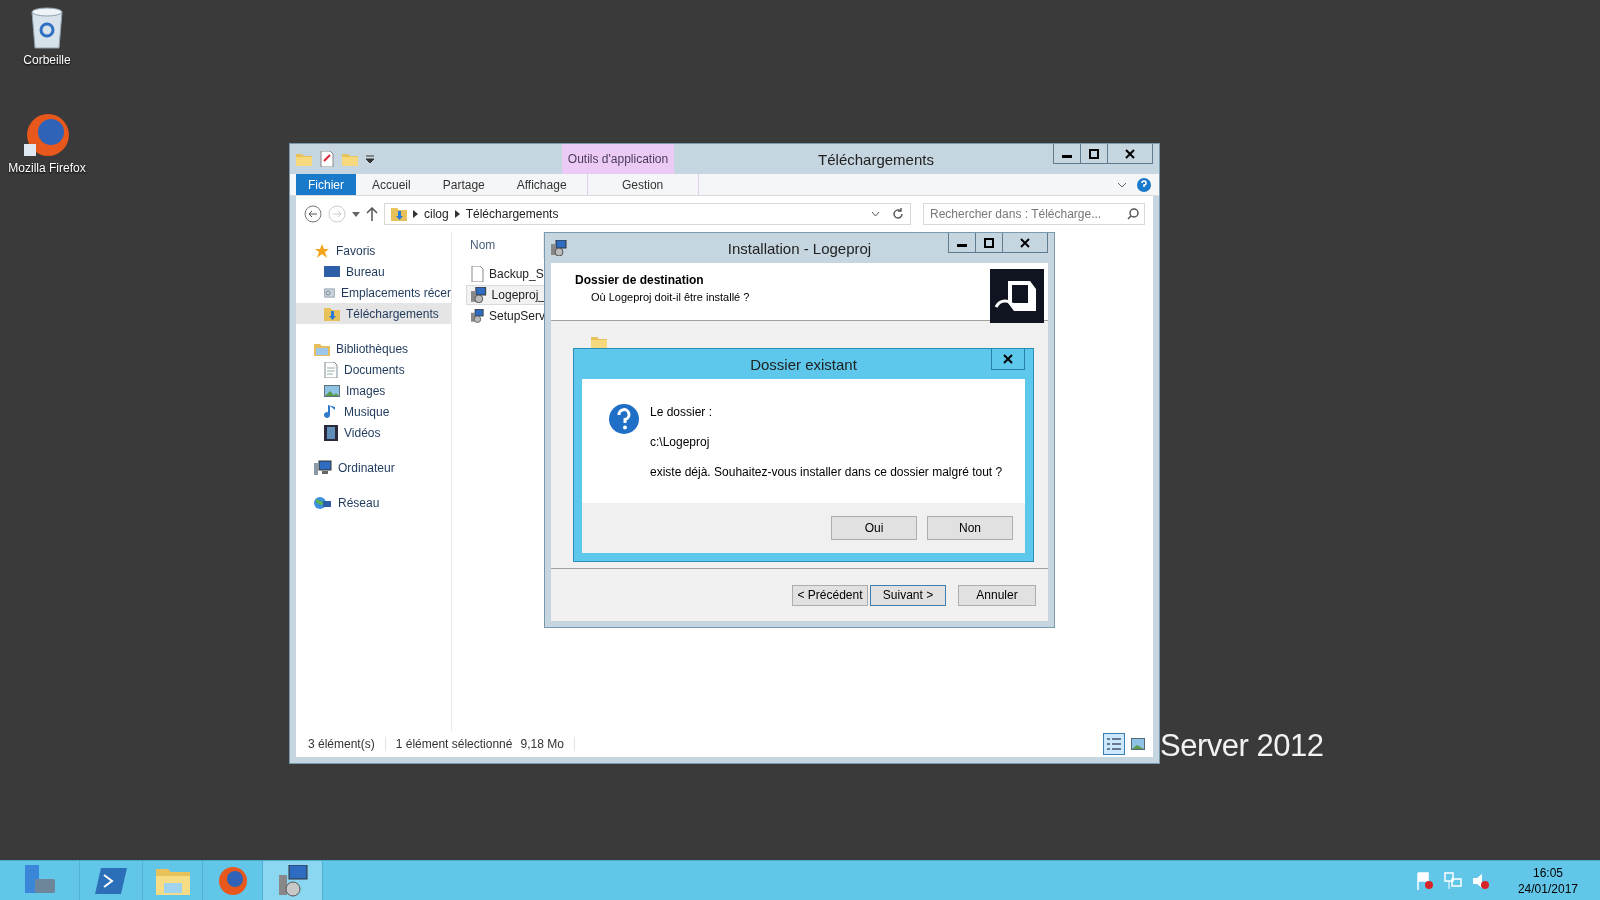  I want to click on wizard-button: Annuler, so click(997, 595).